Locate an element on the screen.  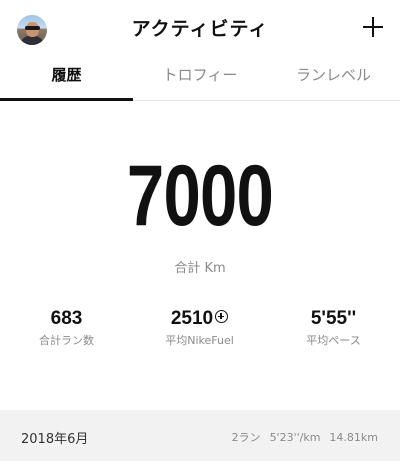
stat-average-pace: 5'55'' 平均ペース is located at coordinates (333, 328).